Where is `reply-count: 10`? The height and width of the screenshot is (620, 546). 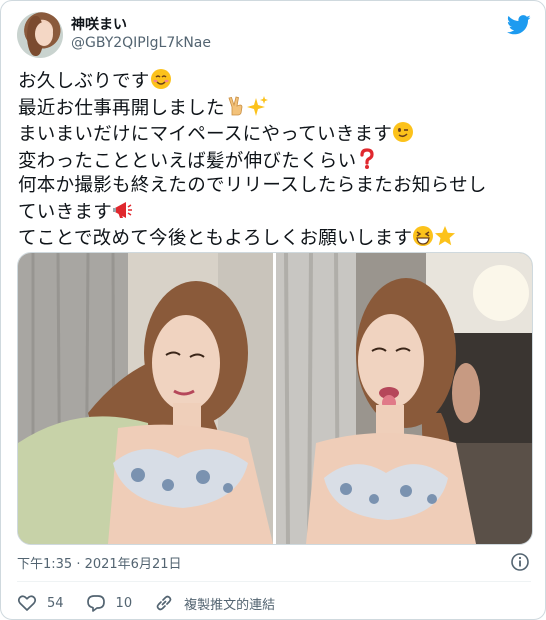
reply-count: 10 is located at coordinates (124, 603).